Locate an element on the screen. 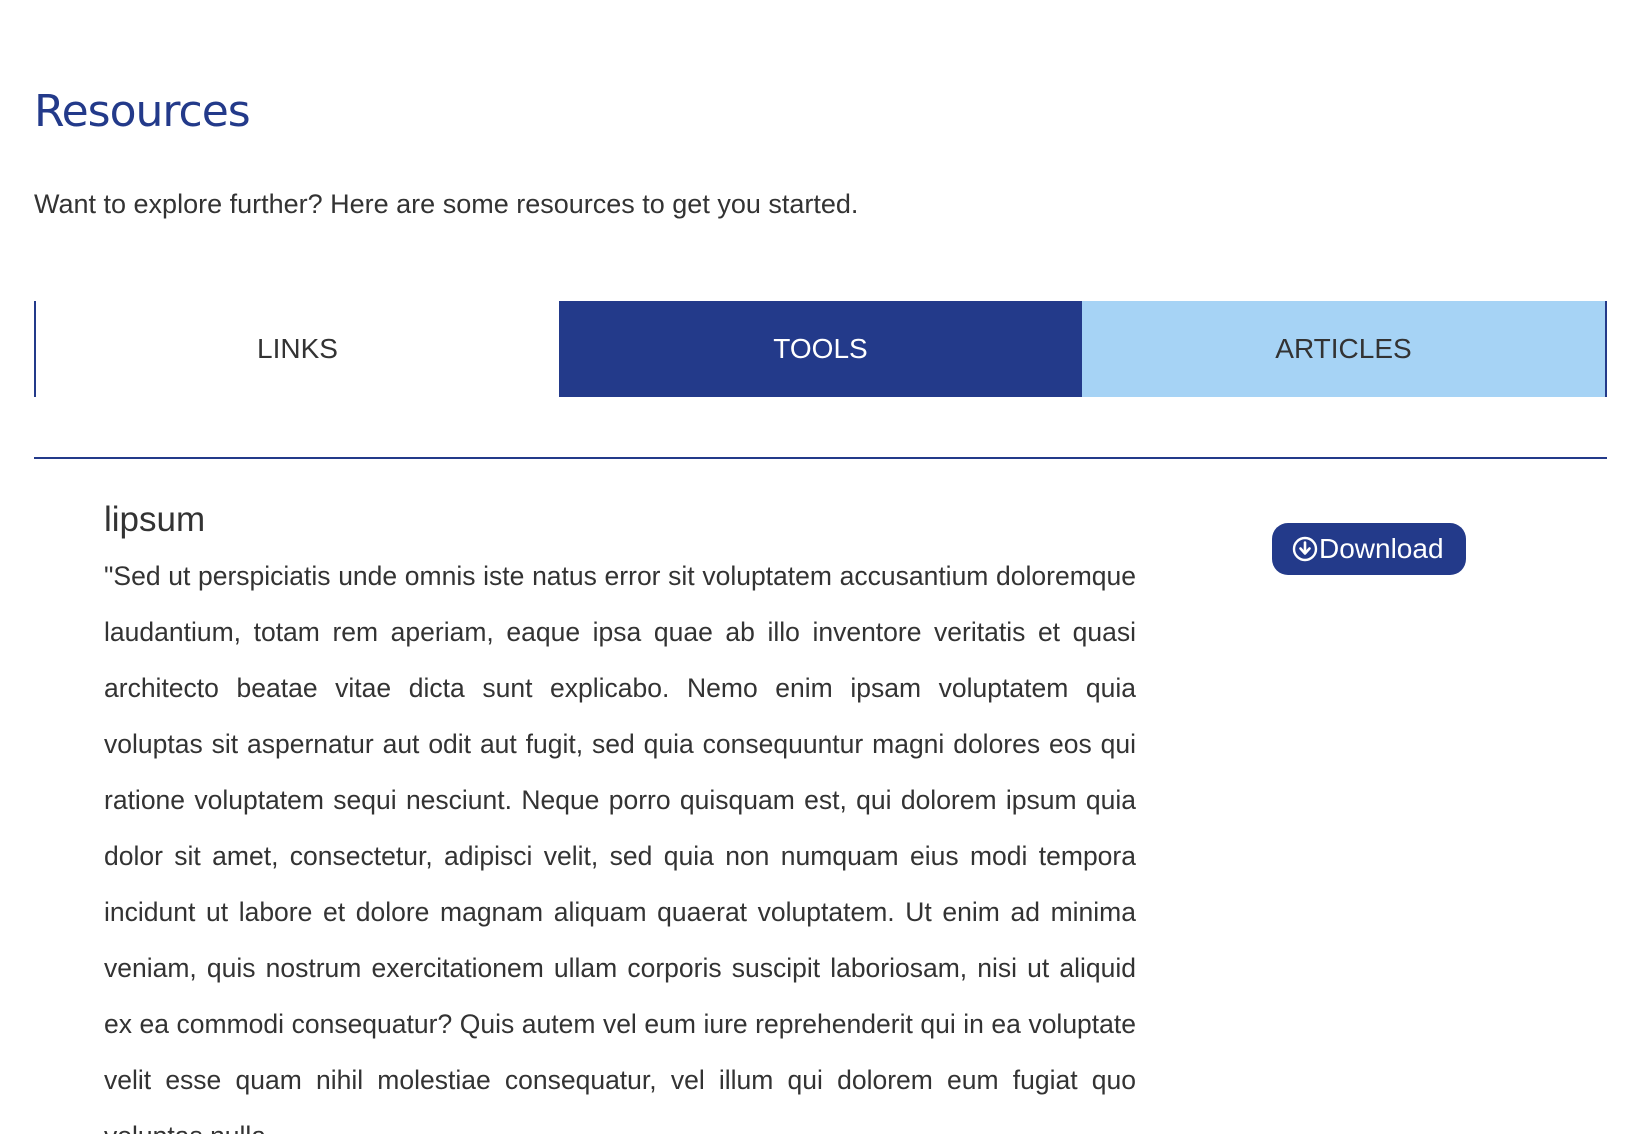 This screenshot has height=1134, width=1644. tab-articles: ARTICLES is located at coordinates (1344, 349).